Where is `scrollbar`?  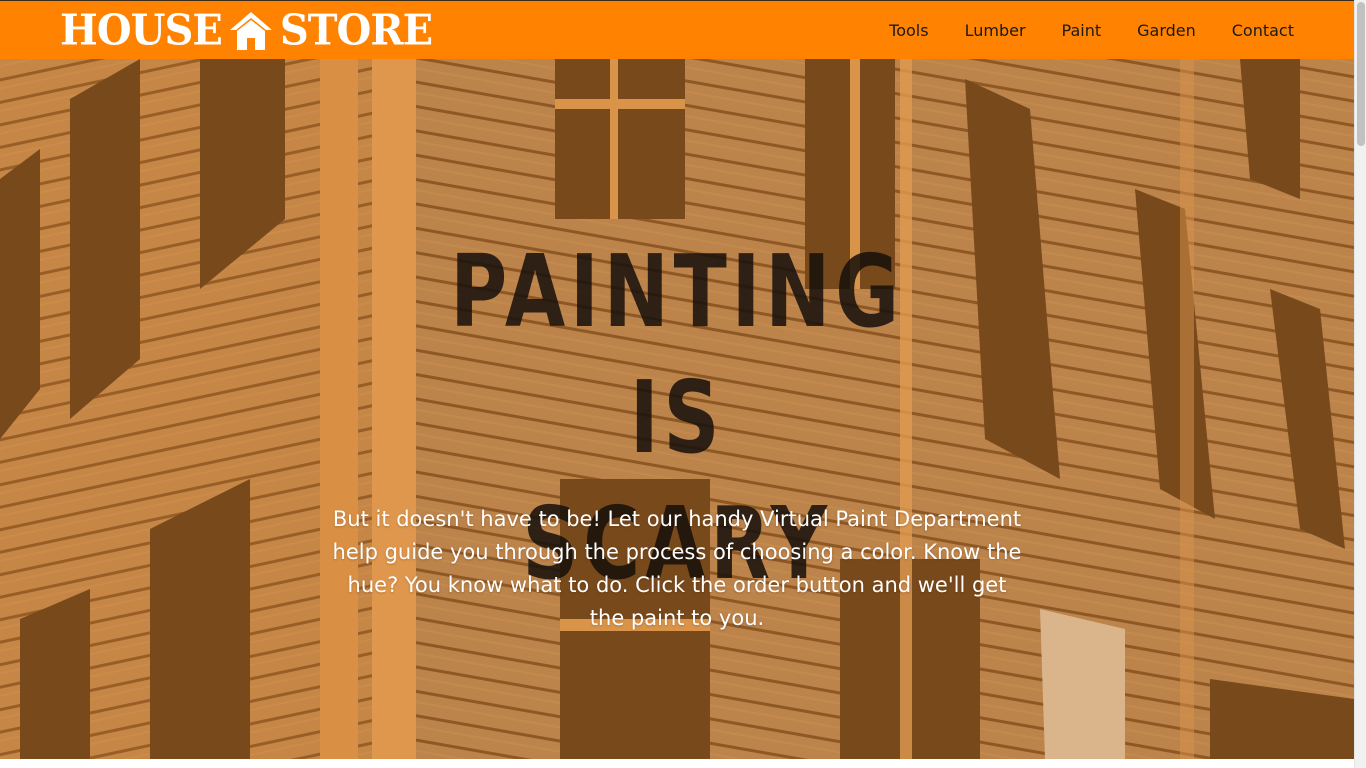 scrollbar is located at coordinates (1360, 384).